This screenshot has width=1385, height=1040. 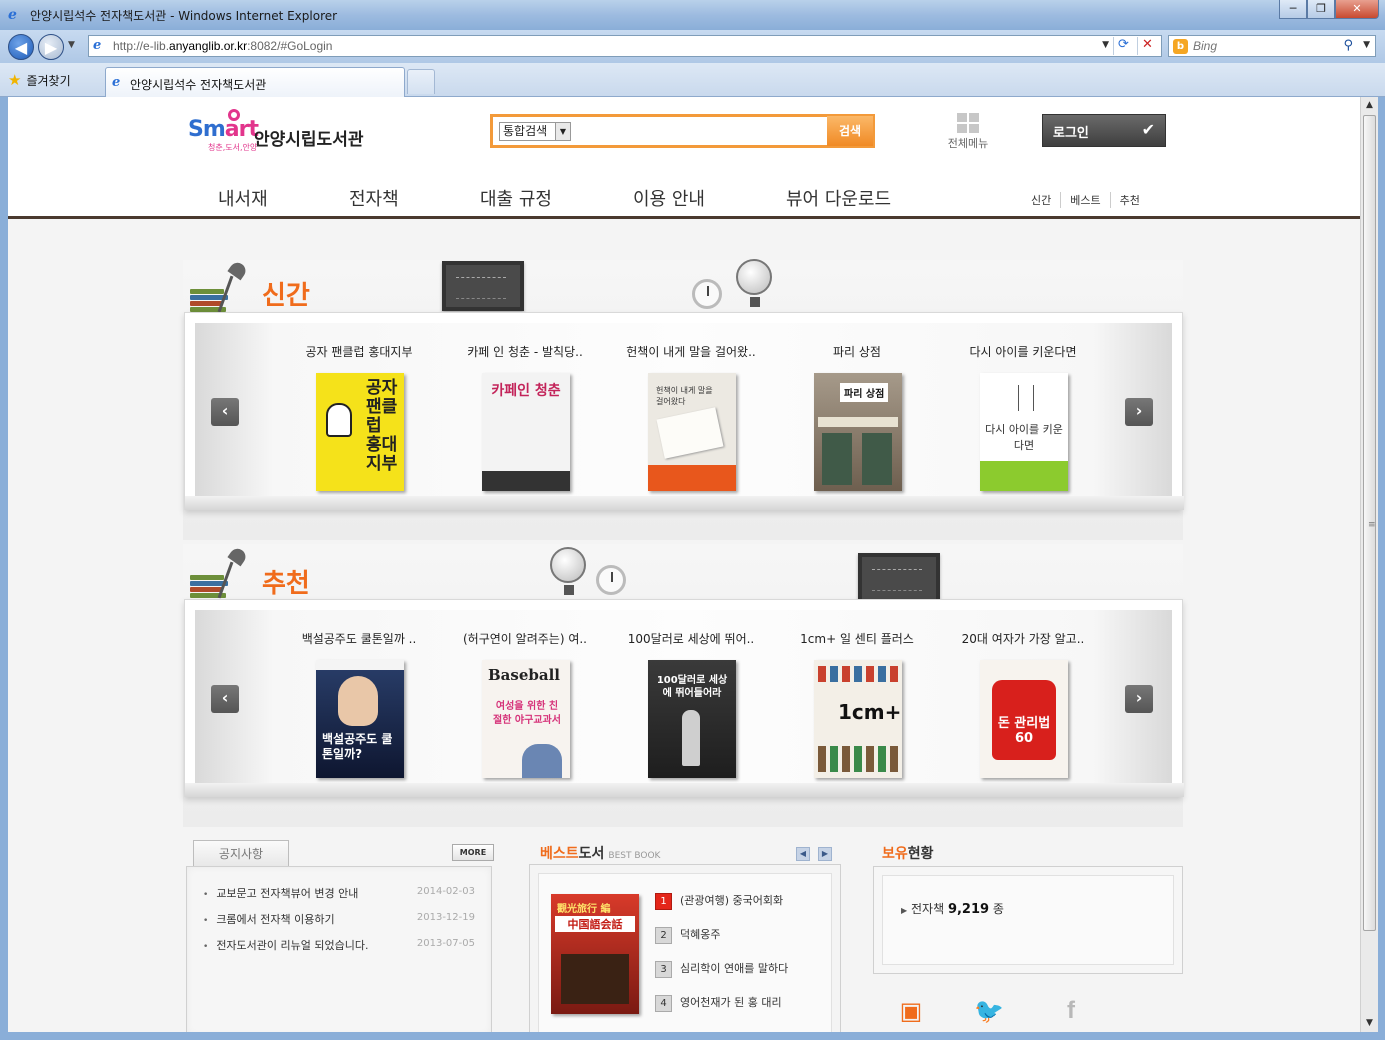 What do you see at coordinates (414, 198) in the screenshot?
I see `nav-ebook: 전자책` at bounding box center [414, 198].